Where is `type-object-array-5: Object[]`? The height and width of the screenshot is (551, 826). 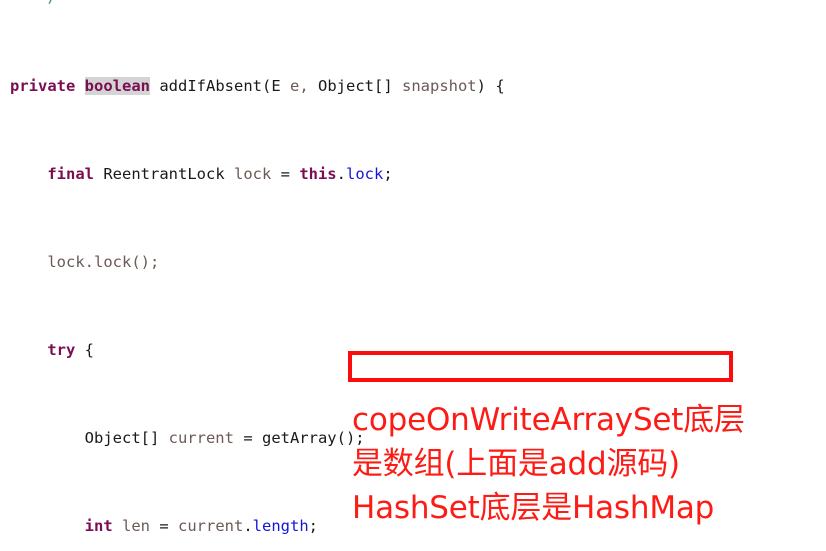 type-object-array-5: Object[] is located at coordinates (122, 438).